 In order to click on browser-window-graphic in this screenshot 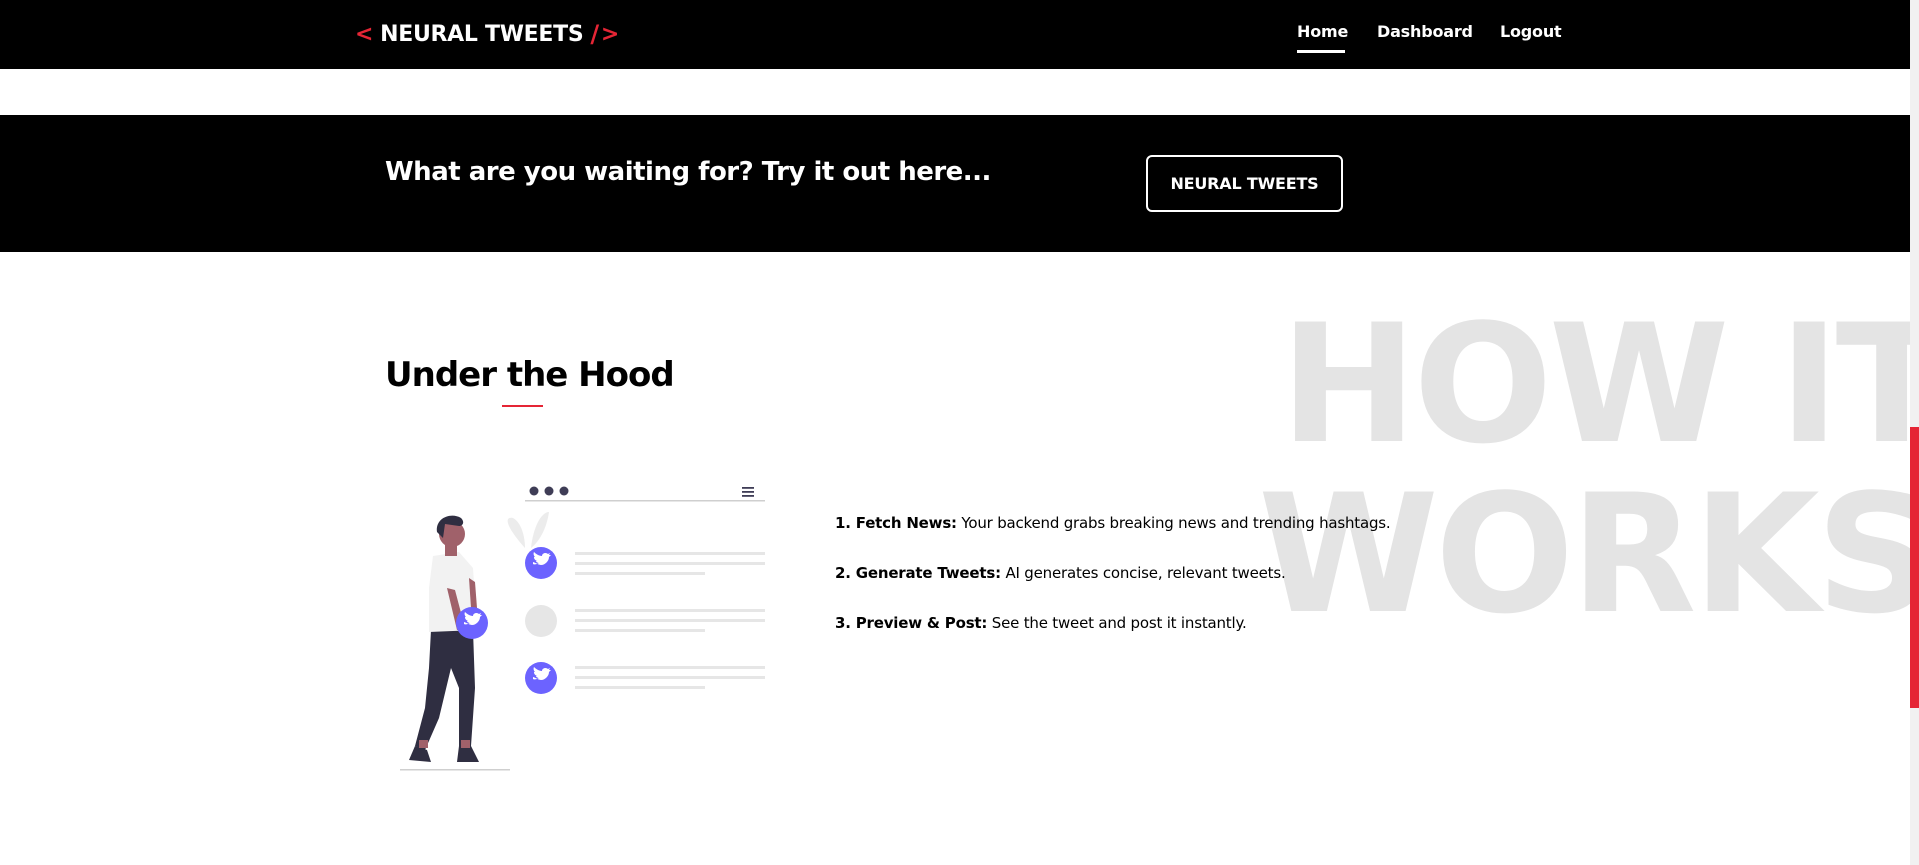, I will do `click(636, 587)`.